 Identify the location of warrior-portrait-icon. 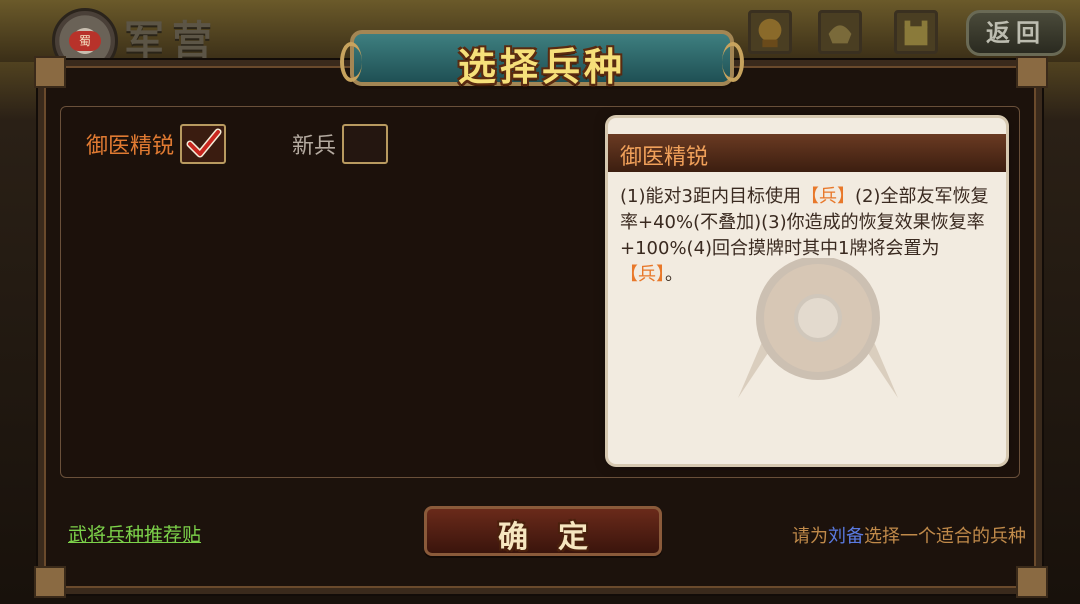
(770, 32).